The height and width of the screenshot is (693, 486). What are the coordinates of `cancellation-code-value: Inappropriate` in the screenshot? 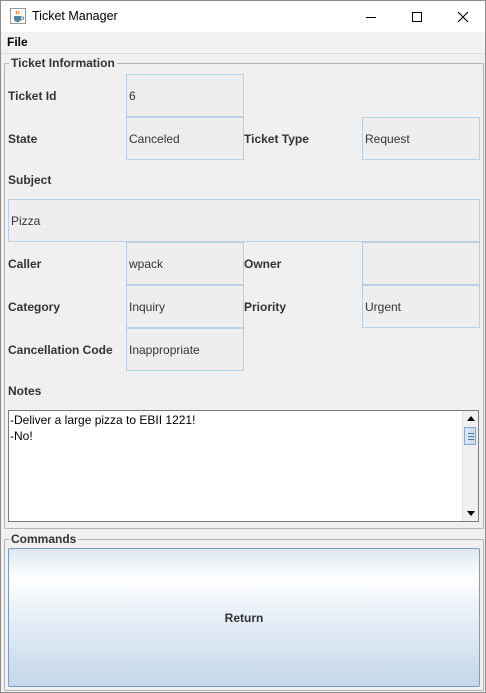 It's located at (164, 349).